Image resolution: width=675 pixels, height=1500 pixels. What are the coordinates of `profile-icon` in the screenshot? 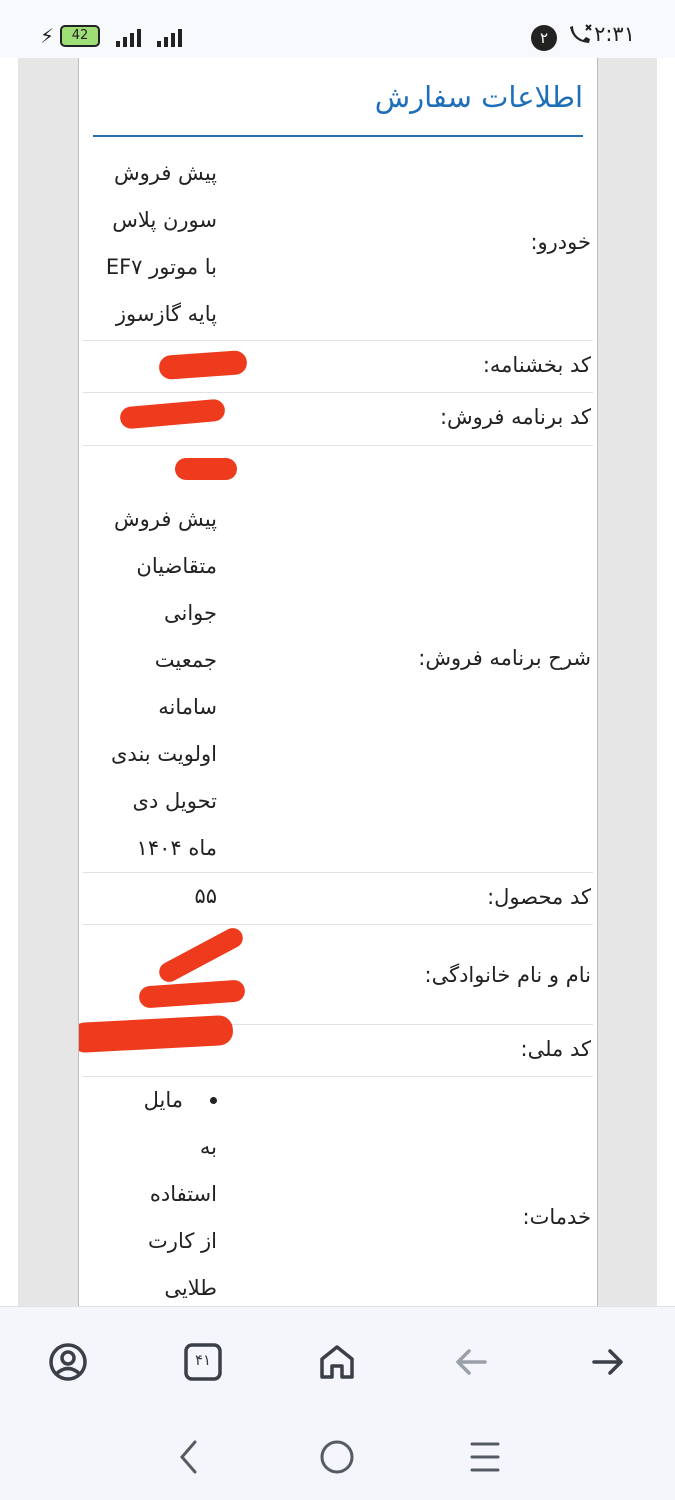 It's located at (68, 1362).